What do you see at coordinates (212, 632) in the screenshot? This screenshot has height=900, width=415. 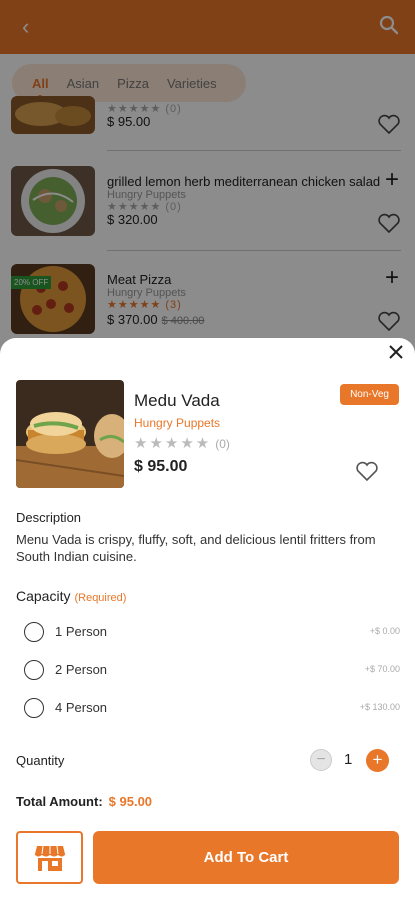 I see `capacity-option-1-person: 1 Person +$ 0.00` at bounding box center [212, 632].